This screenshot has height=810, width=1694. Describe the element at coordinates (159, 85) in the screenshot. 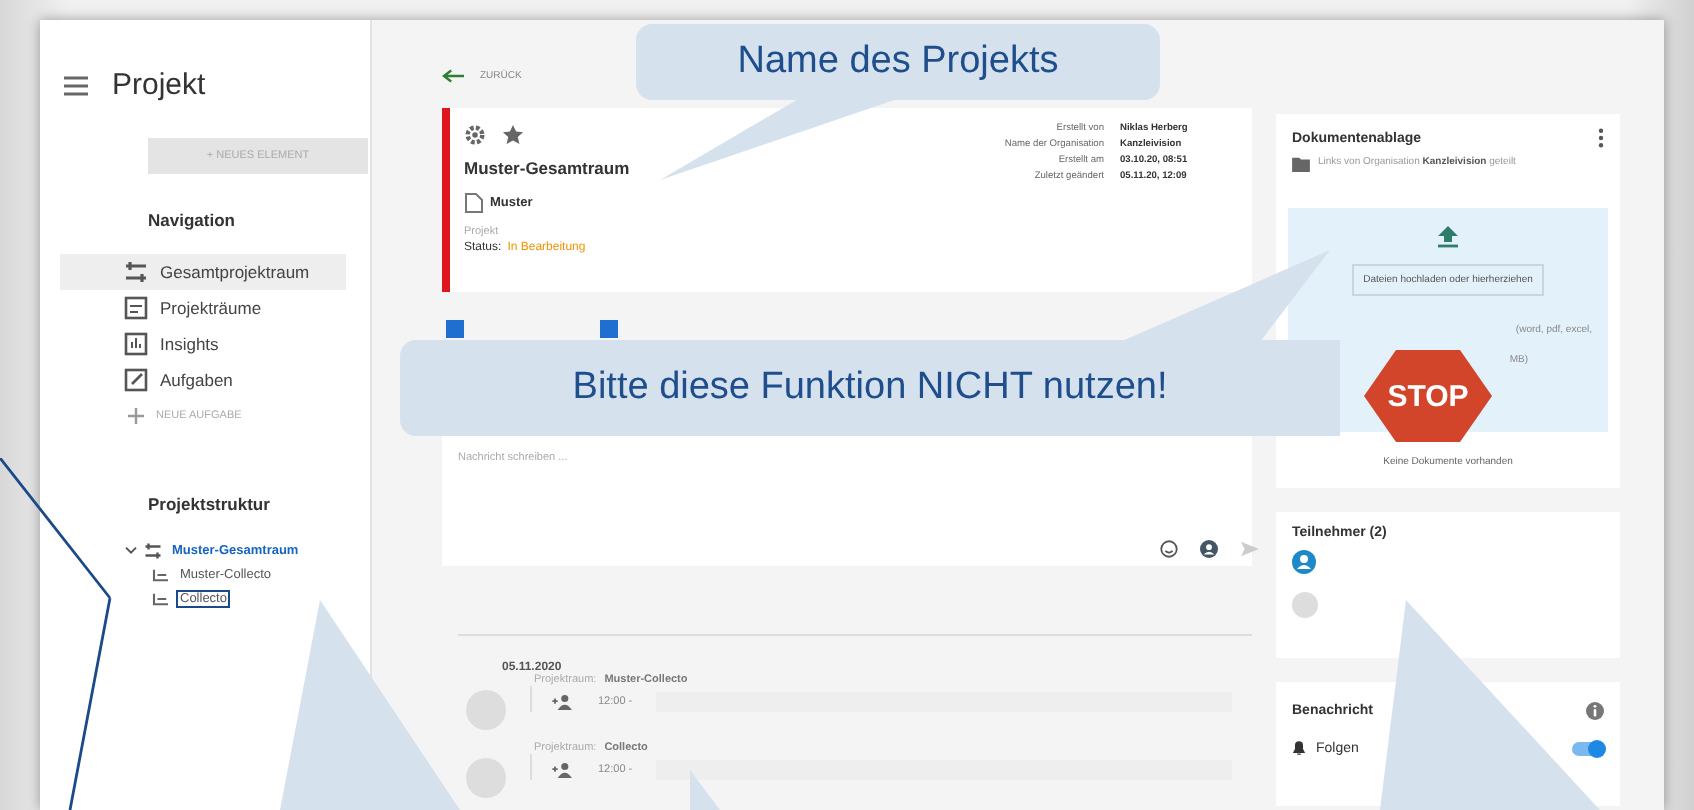

I see `sidebar-title: Projekt` at that location.